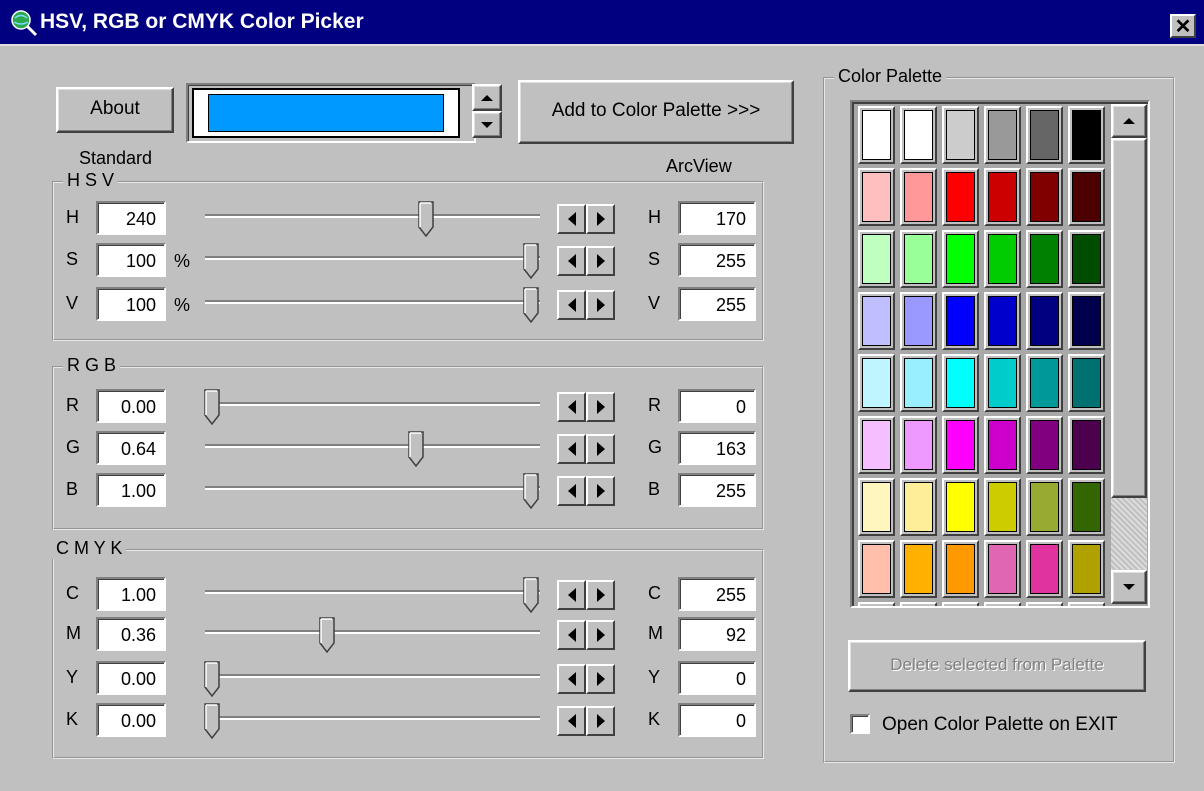 This screenshot has width=1204, height=791. I want to click on hsv-v-step-right-button, so click(600, 305).